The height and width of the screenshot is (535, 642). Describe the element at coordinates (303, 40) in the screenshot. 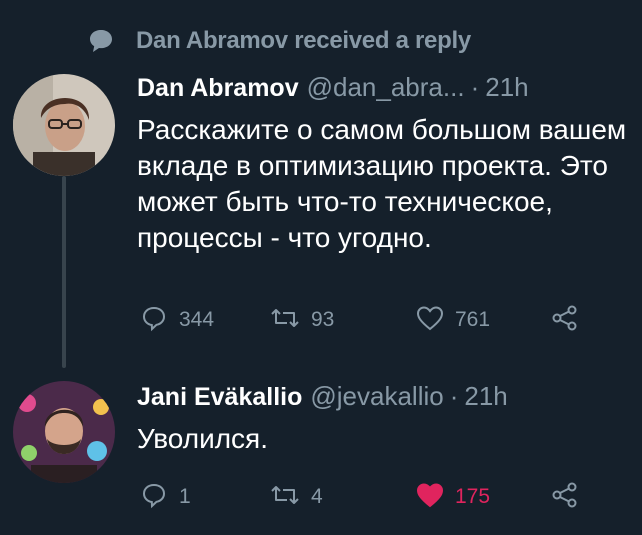

I see `reply-context-text: Dan Abramov received a reply` at that location.